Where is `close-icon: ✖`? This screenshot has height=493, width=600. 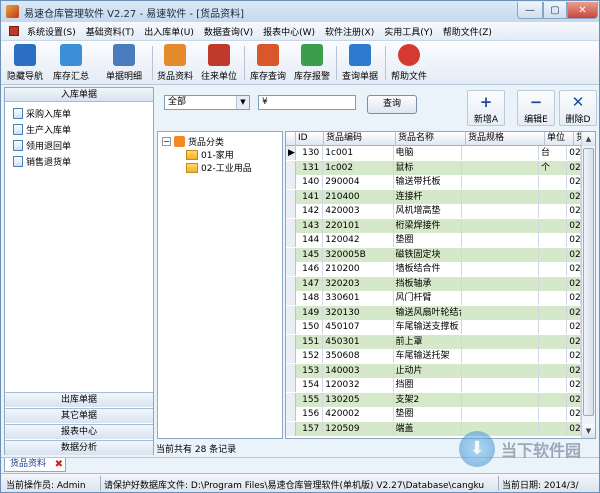 close-icon: ✖ is located at coordinates (59, 464).